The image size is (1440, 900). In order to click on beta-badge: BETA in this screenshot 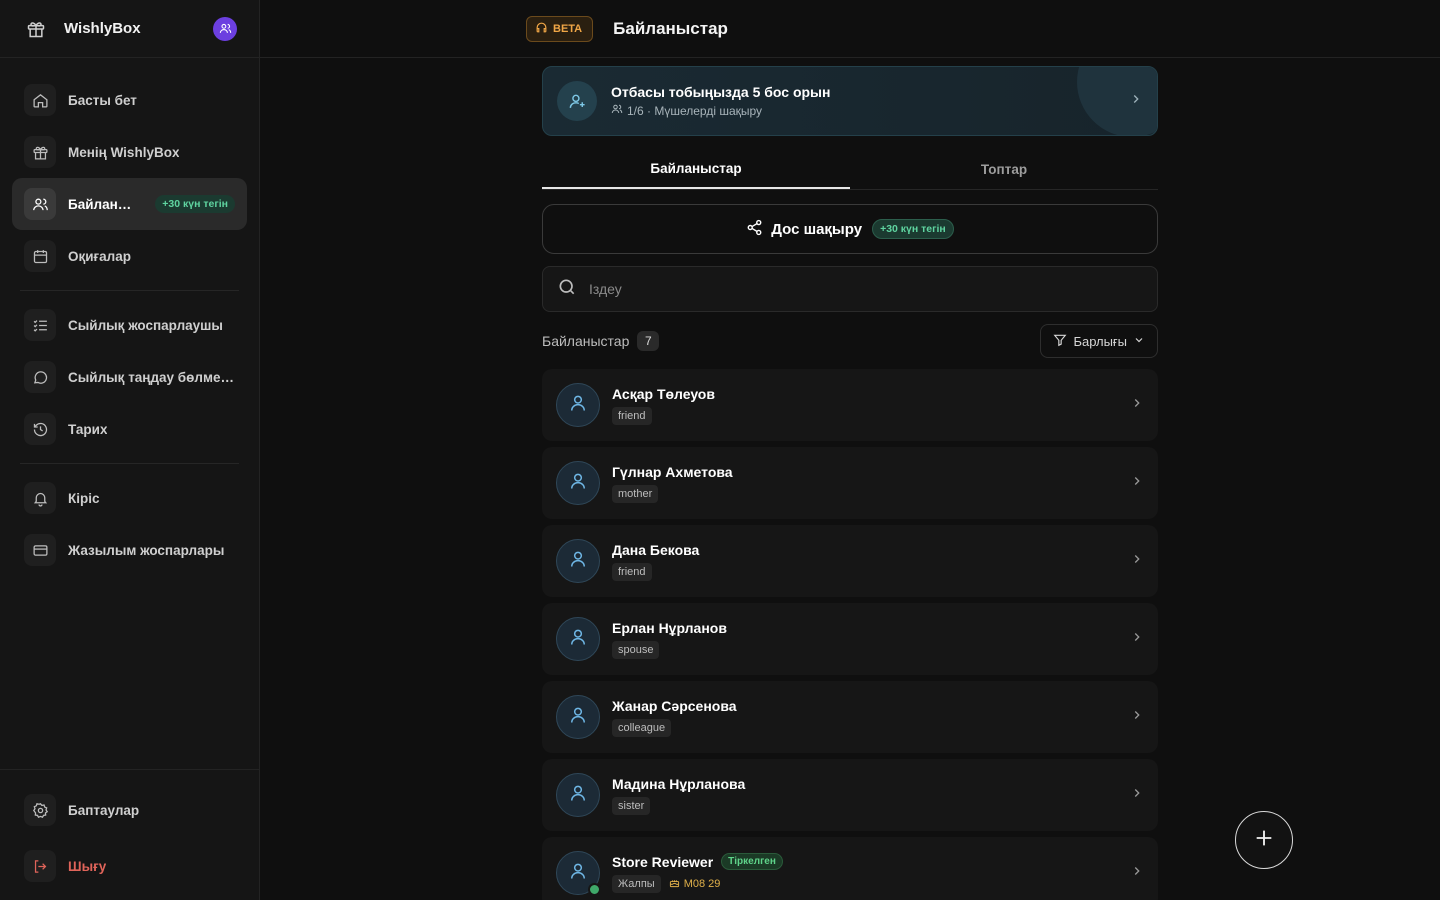, I will do `click(560, 28)`.